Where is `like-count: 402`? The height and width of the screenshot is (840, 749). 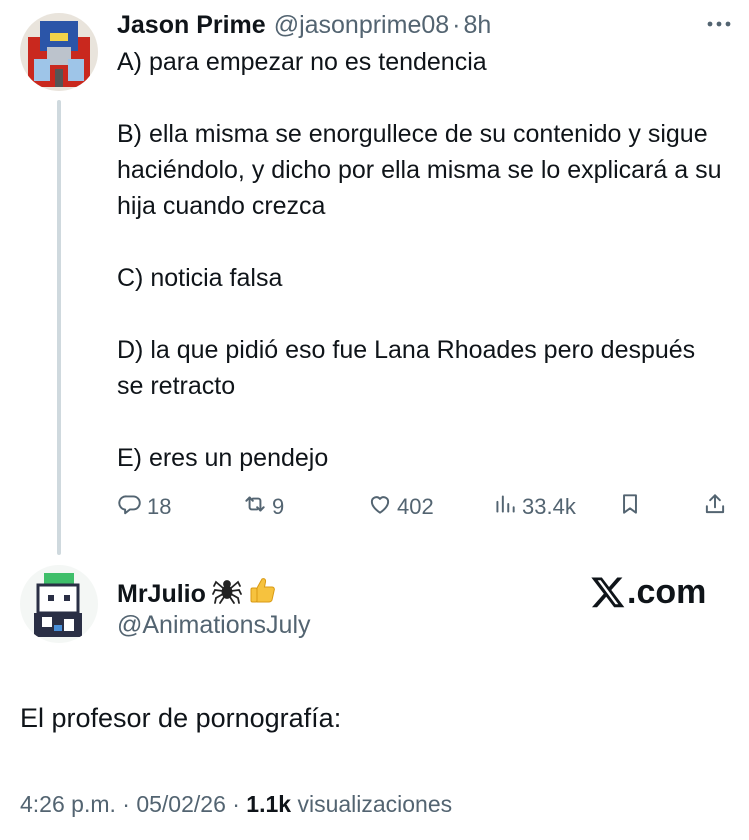
like-count: 402 is located at coordinates (415, 506).